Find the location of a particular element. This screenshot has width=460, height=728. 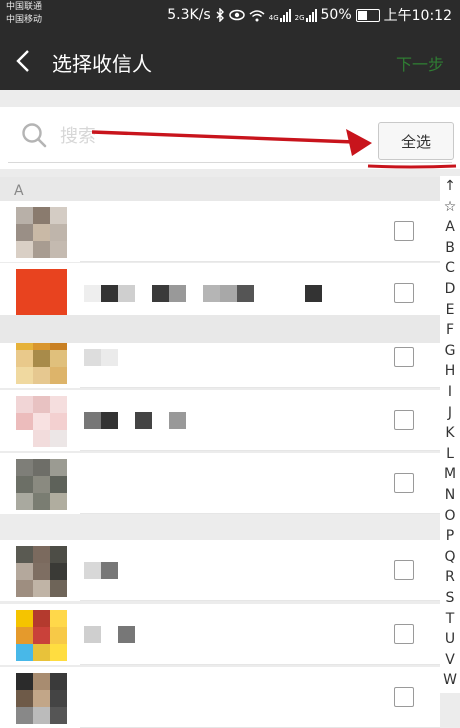

section-header-b is located at coordinates (220, 329).